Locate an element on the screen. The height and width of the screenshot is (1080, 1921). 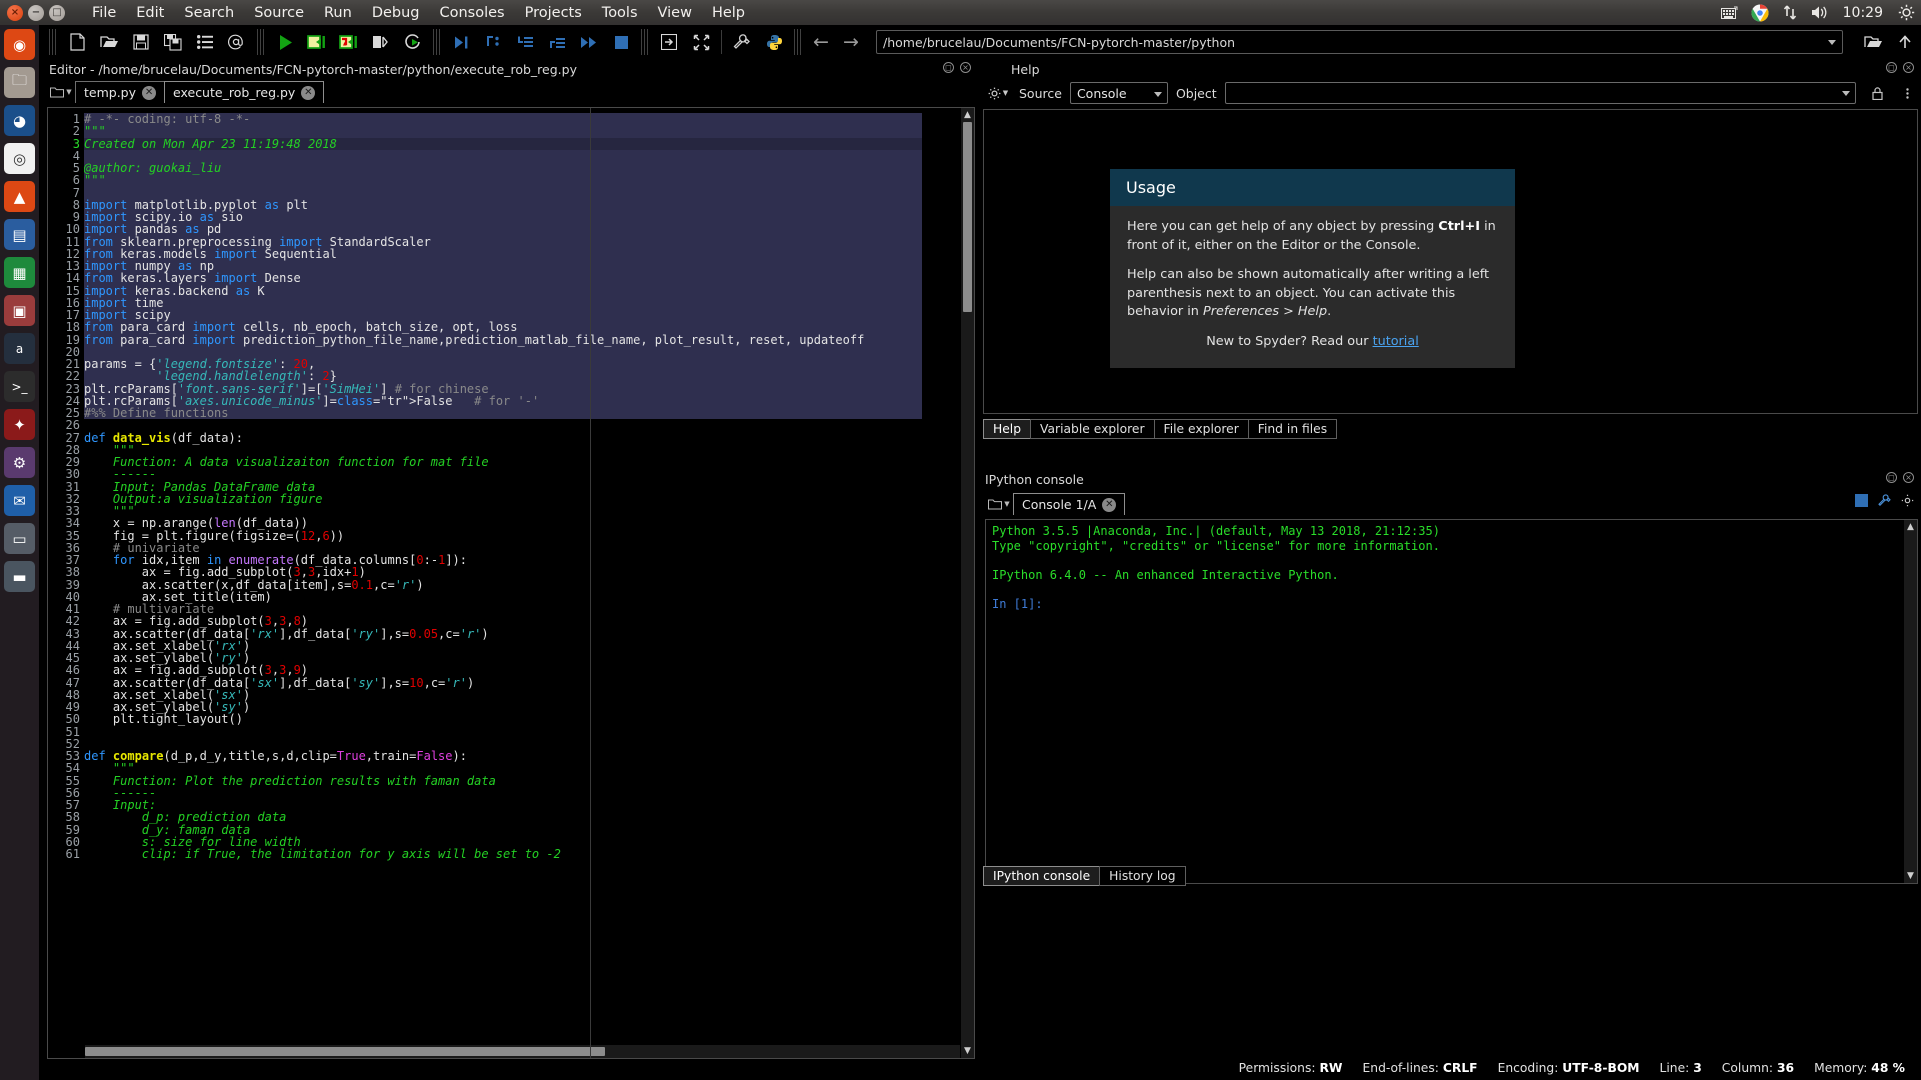
menu-item-debug: Debug is located at coordinates (396, 13).